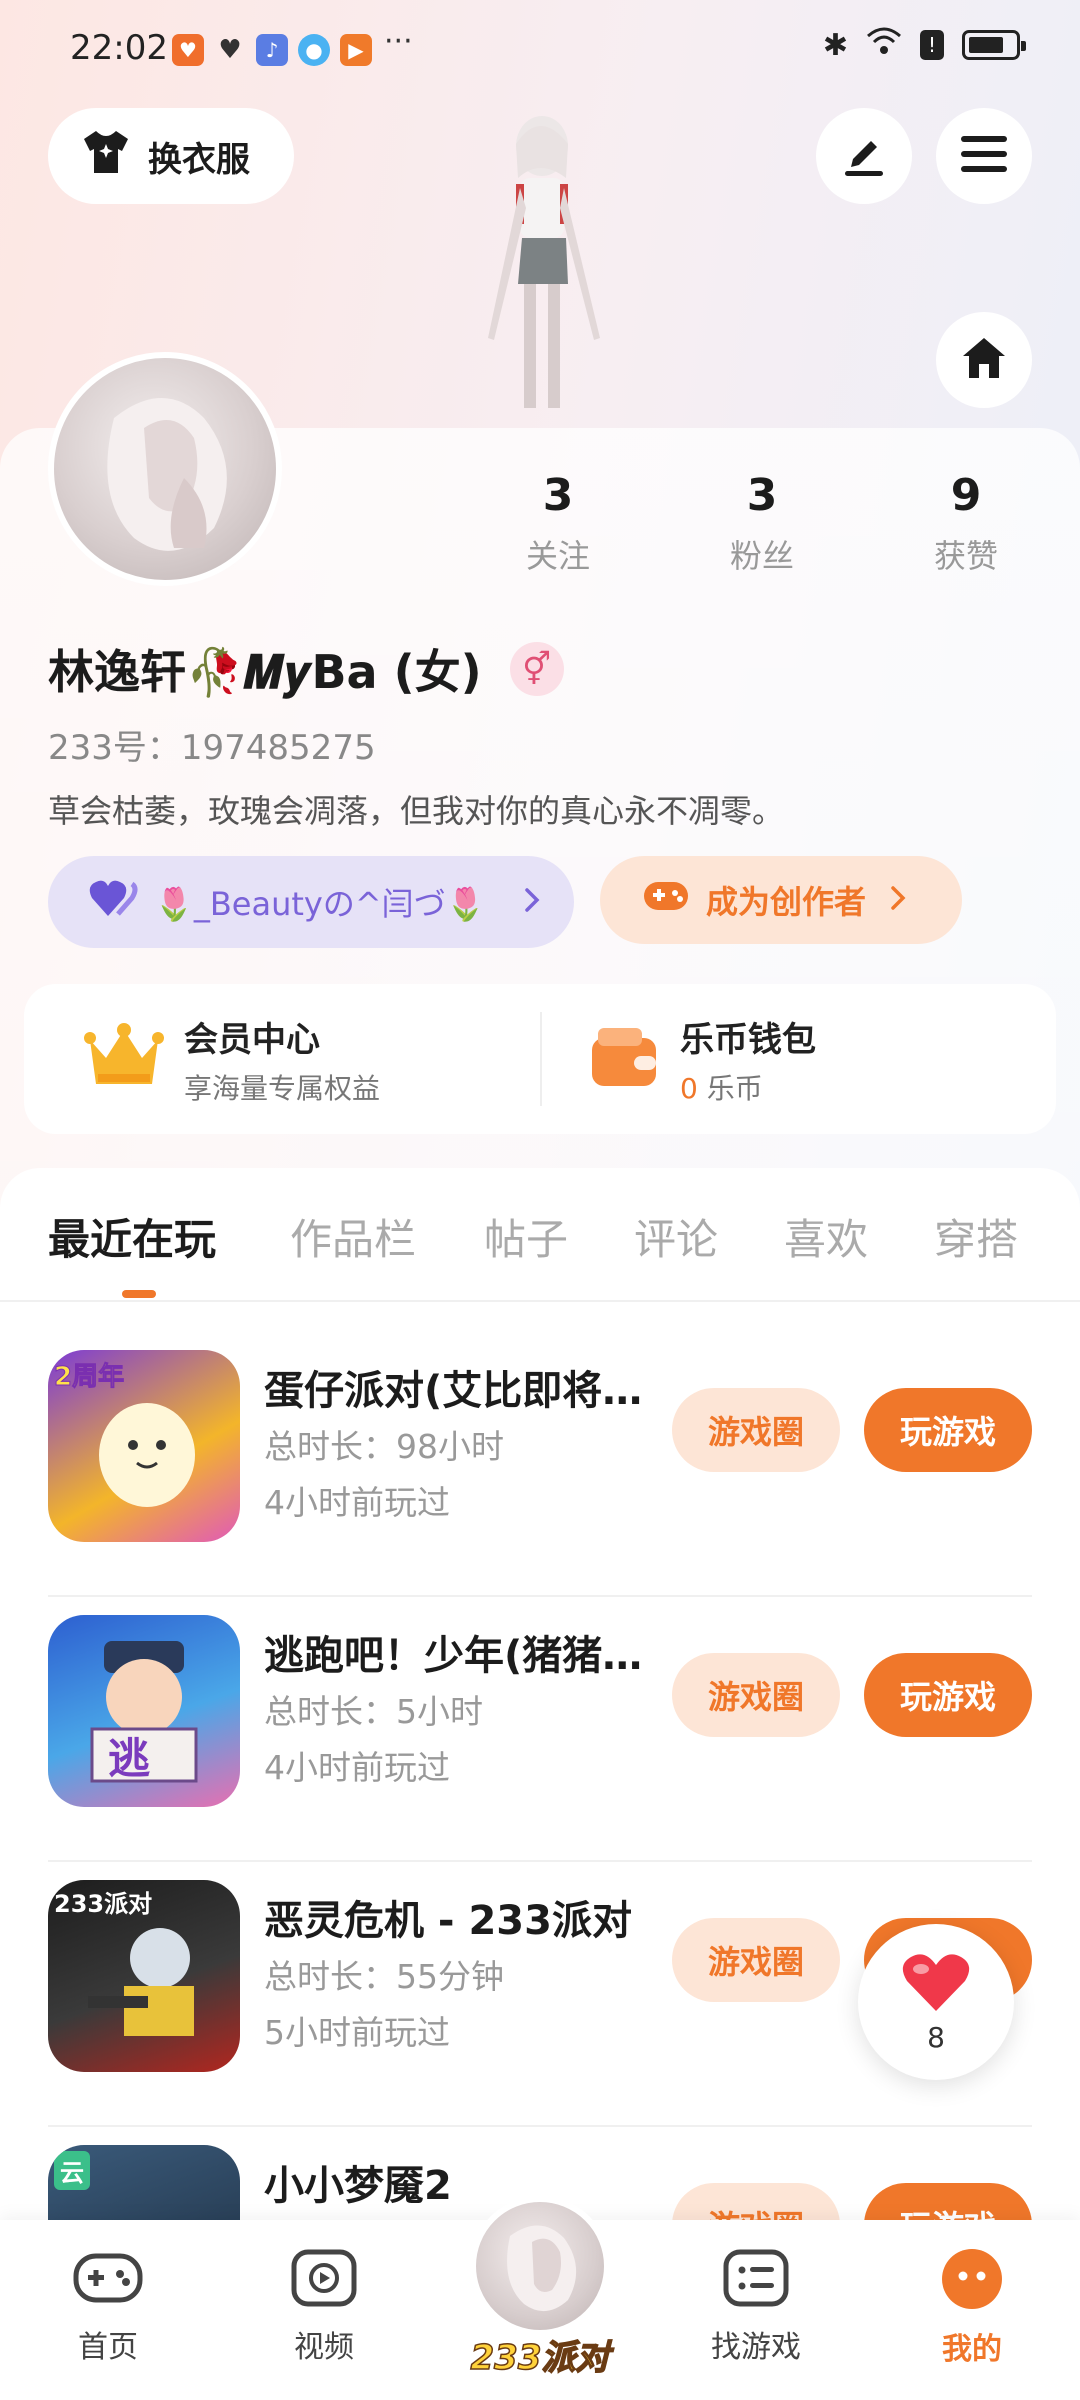 The image size is (1080, 2400). What do you see at coordinates (165, 469) in the screenshot?
I see `profile-avatar` at bounding box center [165, 469].